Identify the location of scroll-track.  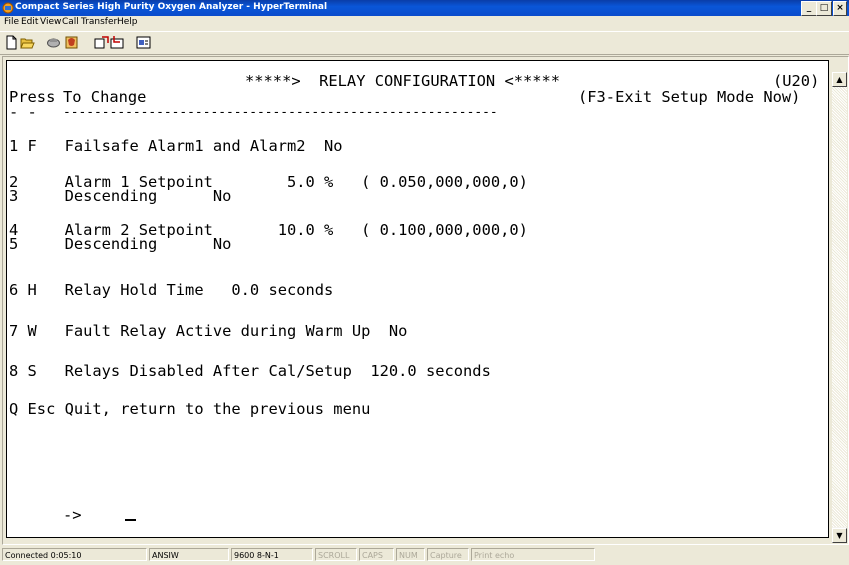
(839, 307).